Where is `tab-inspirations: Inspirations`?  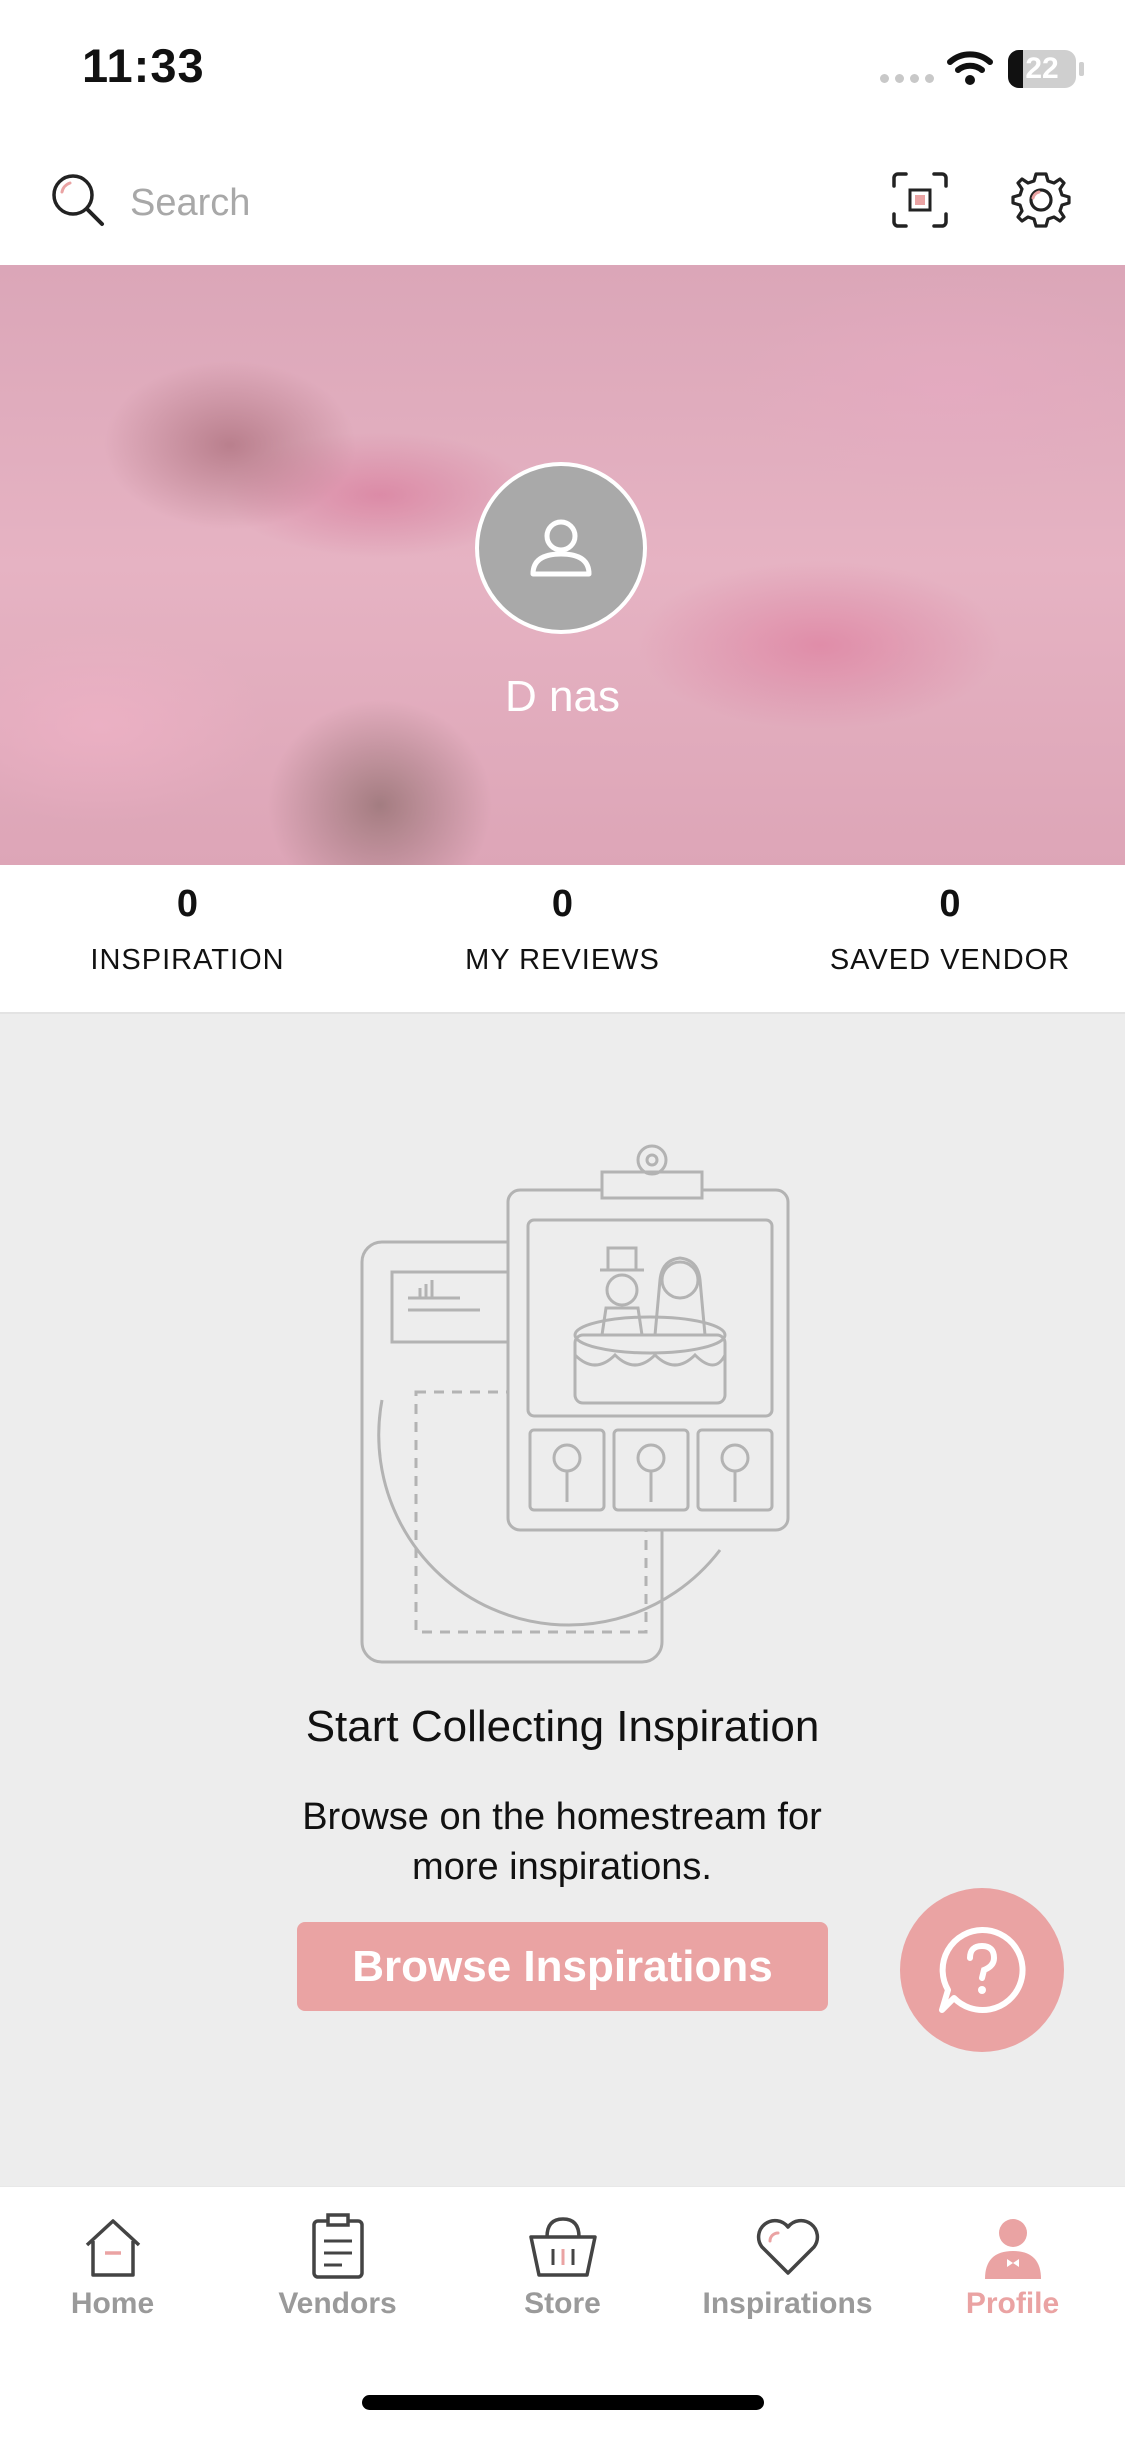
tab-inspirations: Inspirations is located at coordinates (787, 2266).